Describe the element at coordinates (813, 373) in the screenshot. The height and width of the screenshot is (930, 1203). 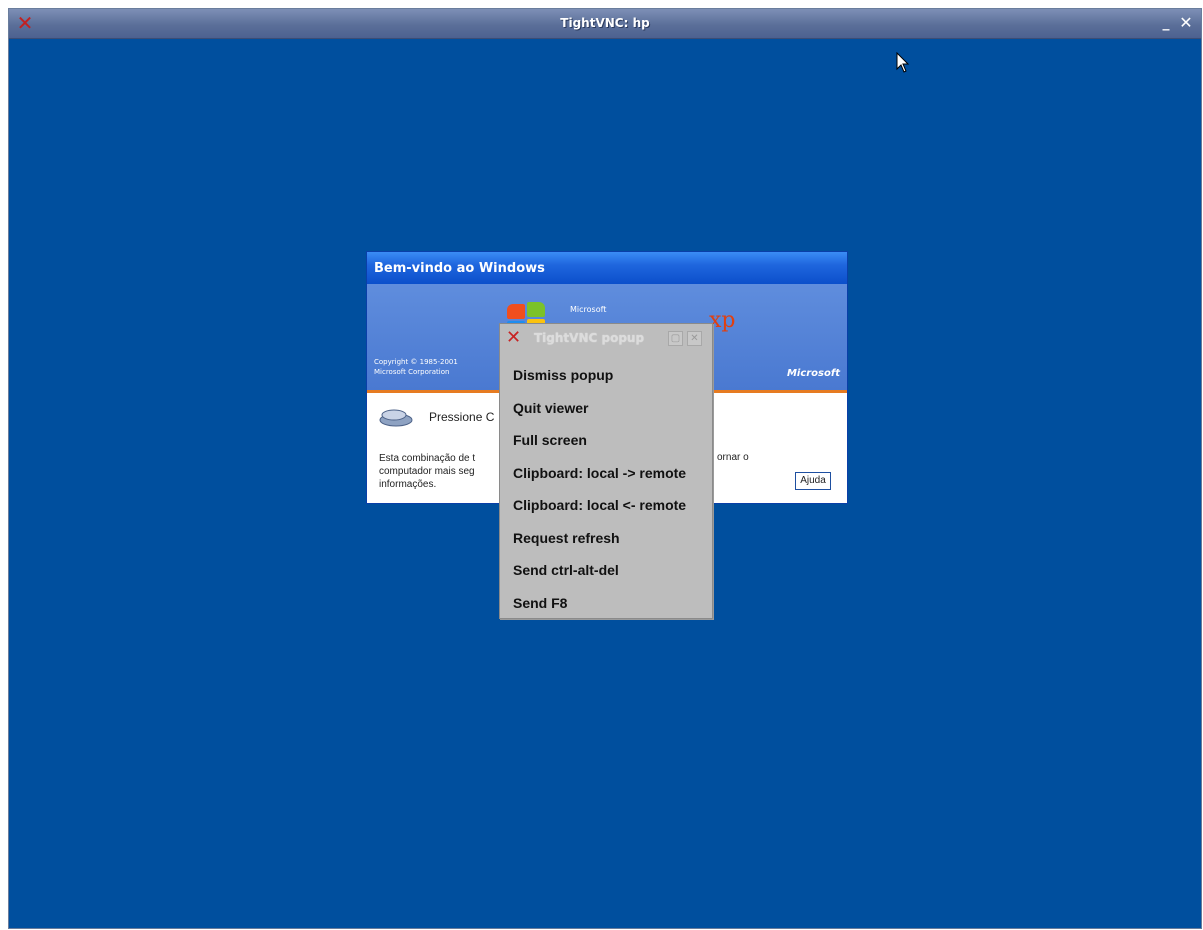
I see `microsoft-logo: Microsoft` at that location.